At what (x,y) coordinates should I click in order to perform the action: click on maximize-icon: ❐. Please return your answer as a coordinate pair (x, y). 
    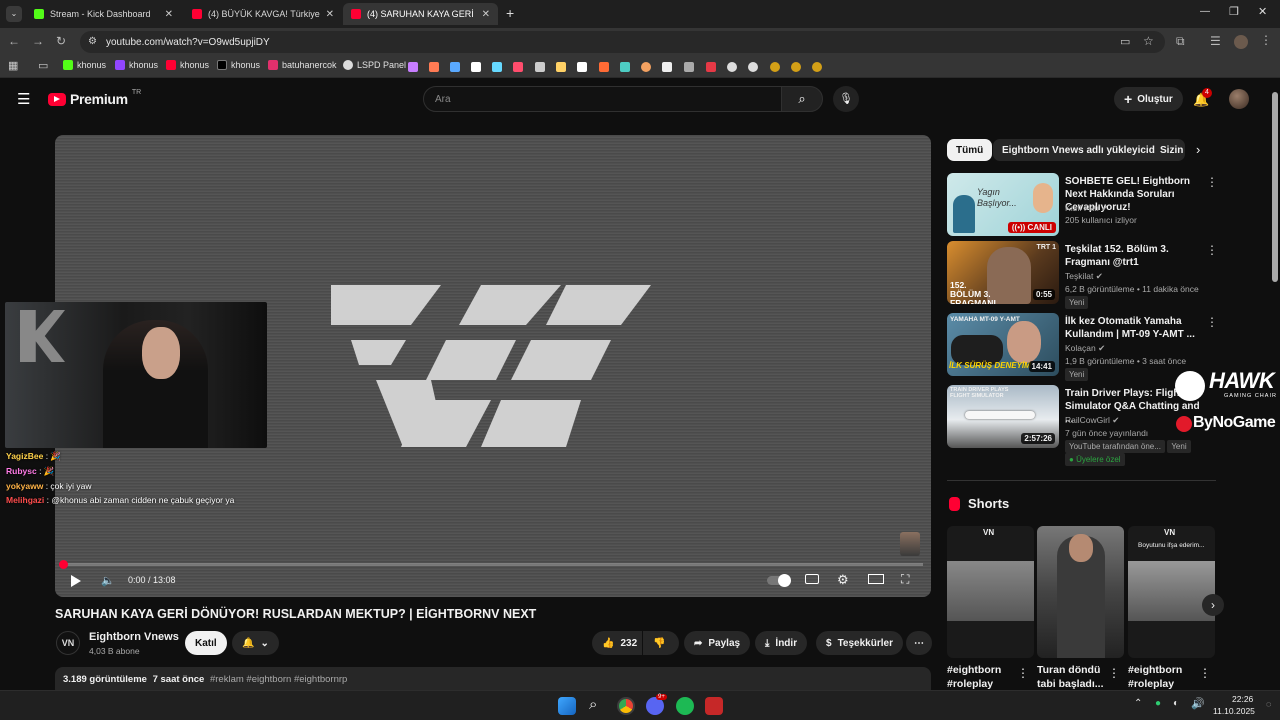
    Looking at the image, I should click on (1234, 11).